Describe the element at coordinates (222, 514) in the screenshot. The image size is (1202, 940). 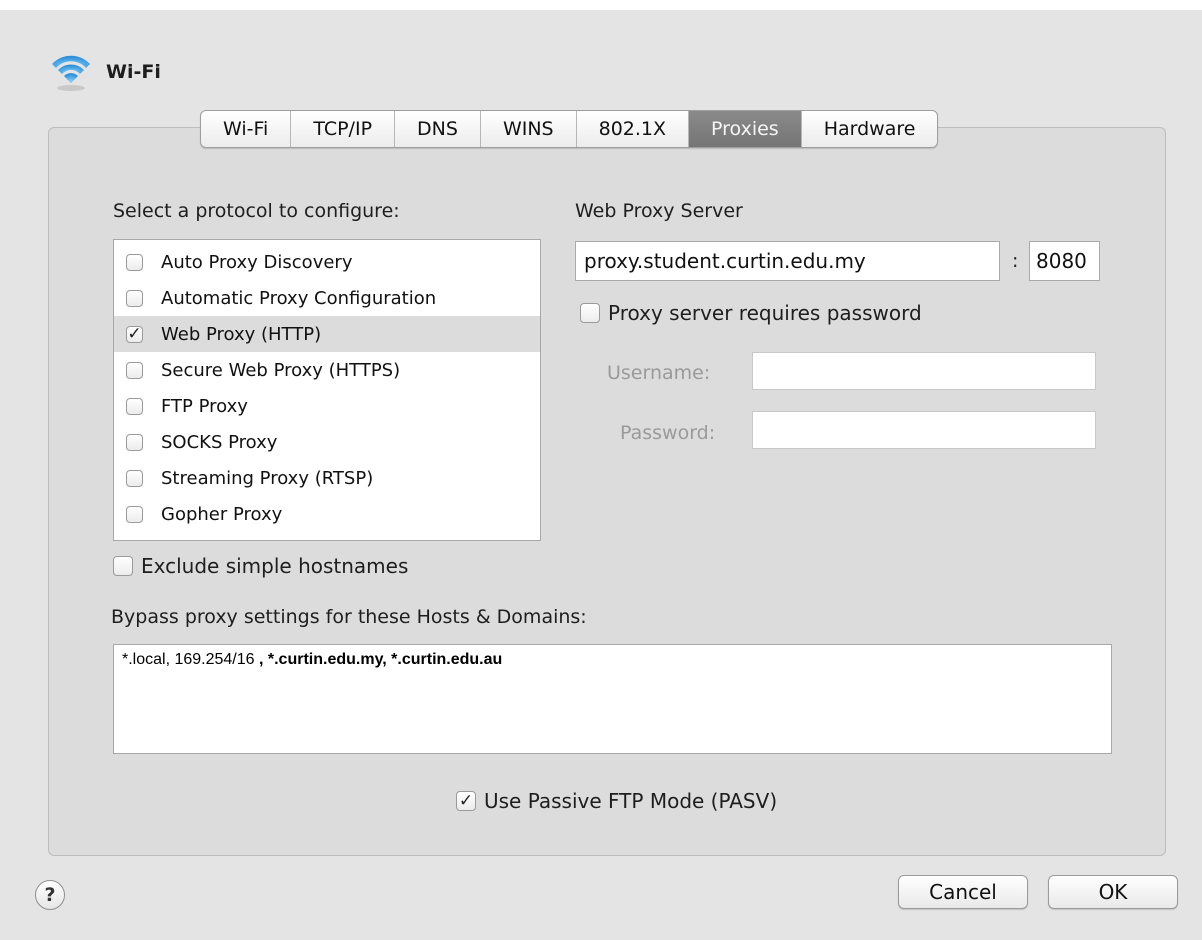
I see `protocol-label: Gopher Proxy` at that location.